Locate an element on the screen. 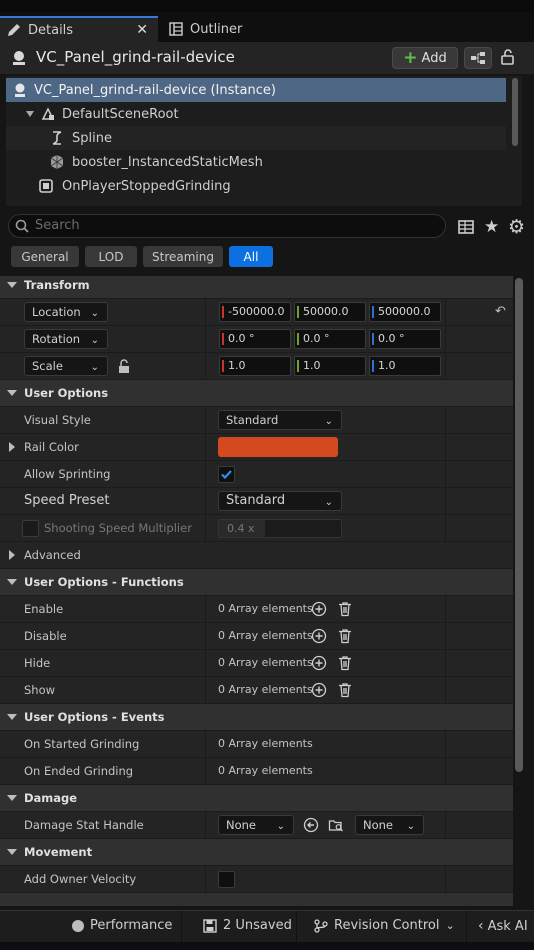 The width and height of the screenshot is (534, 950). branch-icon is located at coordinates (321, 925).